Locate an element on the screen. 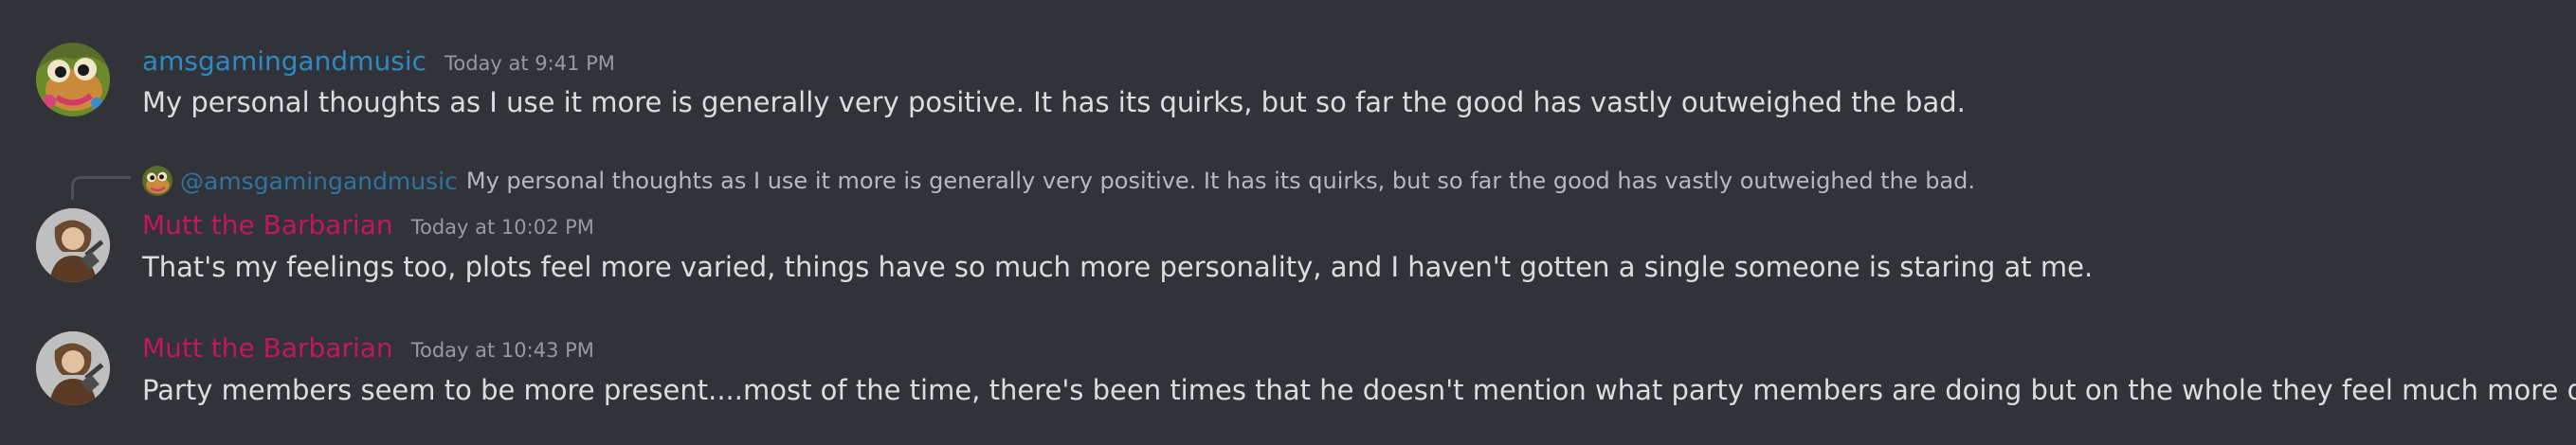 This screenshot has width=2576, height=445. timestamp: Today at 10:43 PM is located at coordinates (502, 350).